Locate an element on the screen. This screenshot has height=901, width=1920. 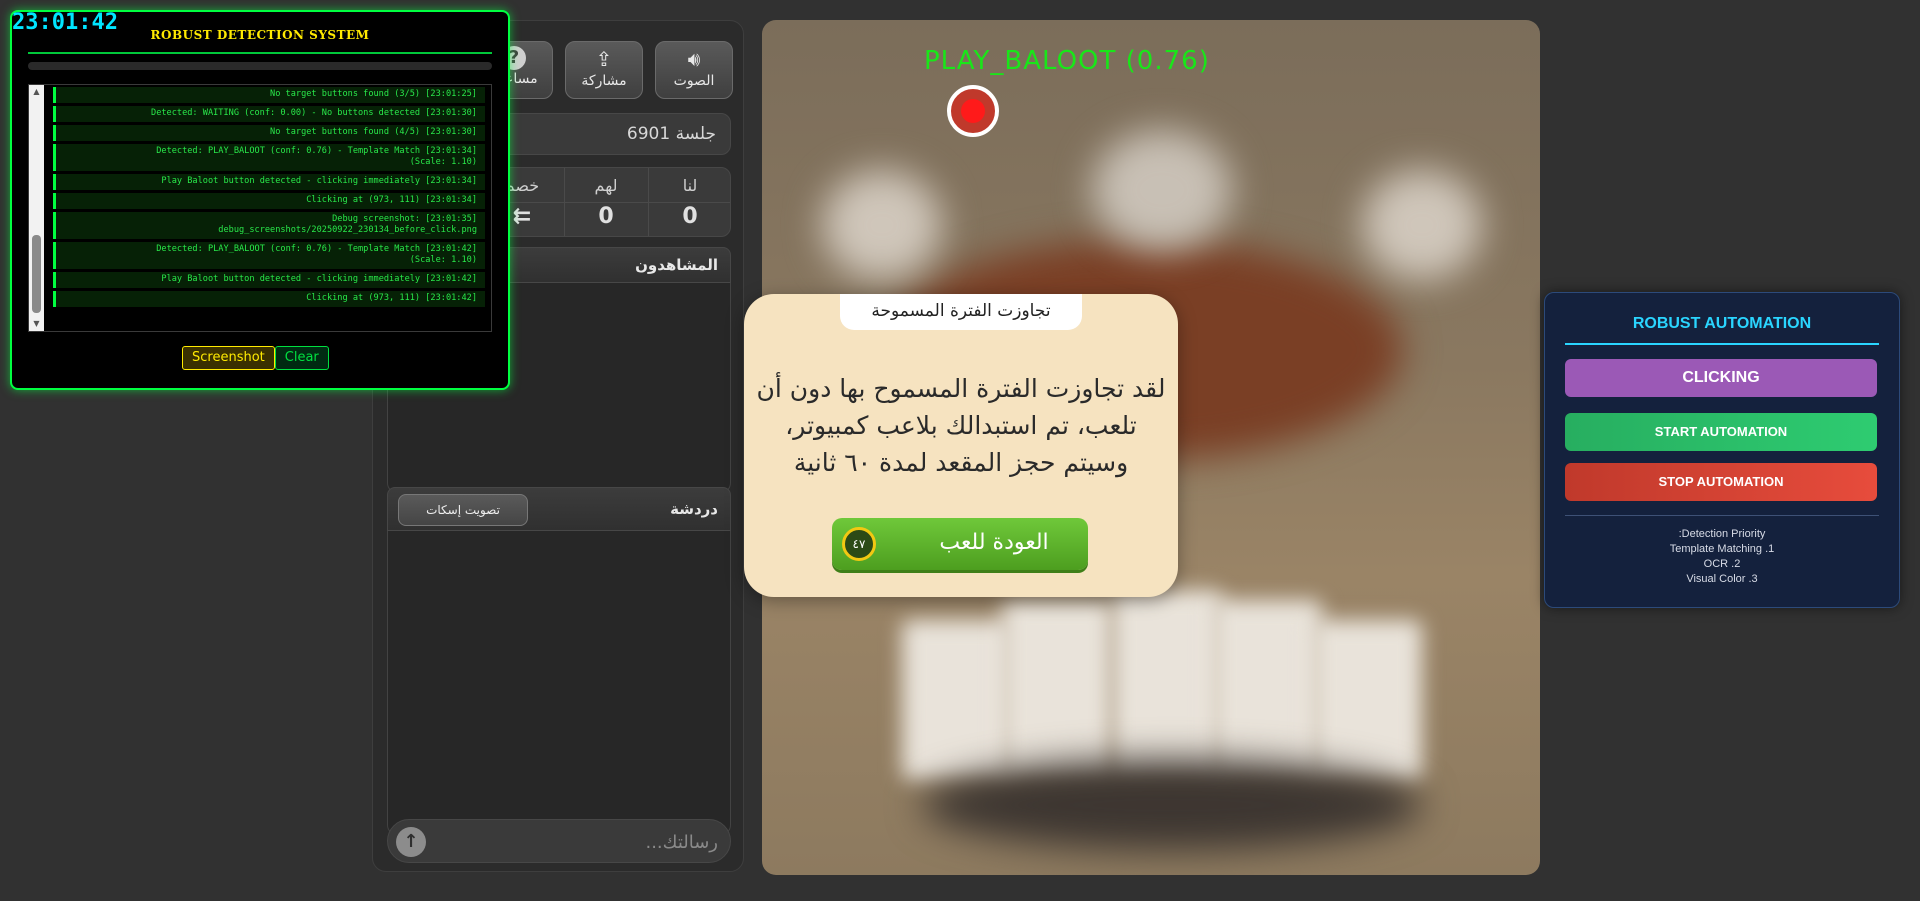
sound-label: الصوت is located at coordinates (694, 81).